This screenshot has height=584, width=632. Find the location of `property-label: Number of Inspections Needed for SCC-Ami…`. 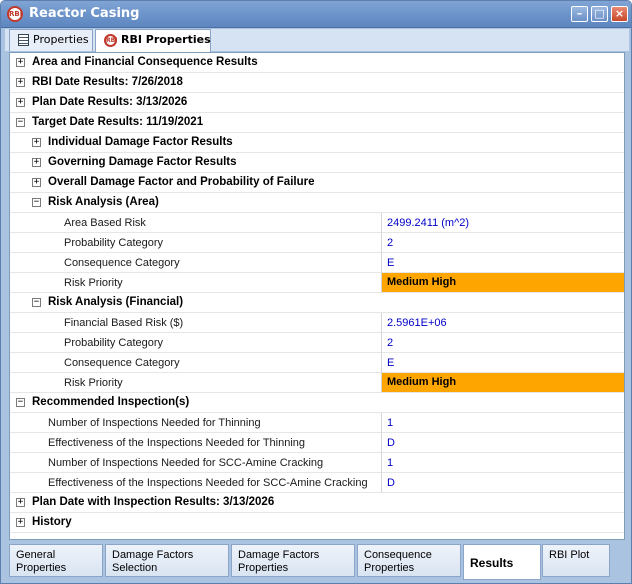

property-label: Number of Inspections Needed for SCC-Ami… is located at coordinates (186, 463).